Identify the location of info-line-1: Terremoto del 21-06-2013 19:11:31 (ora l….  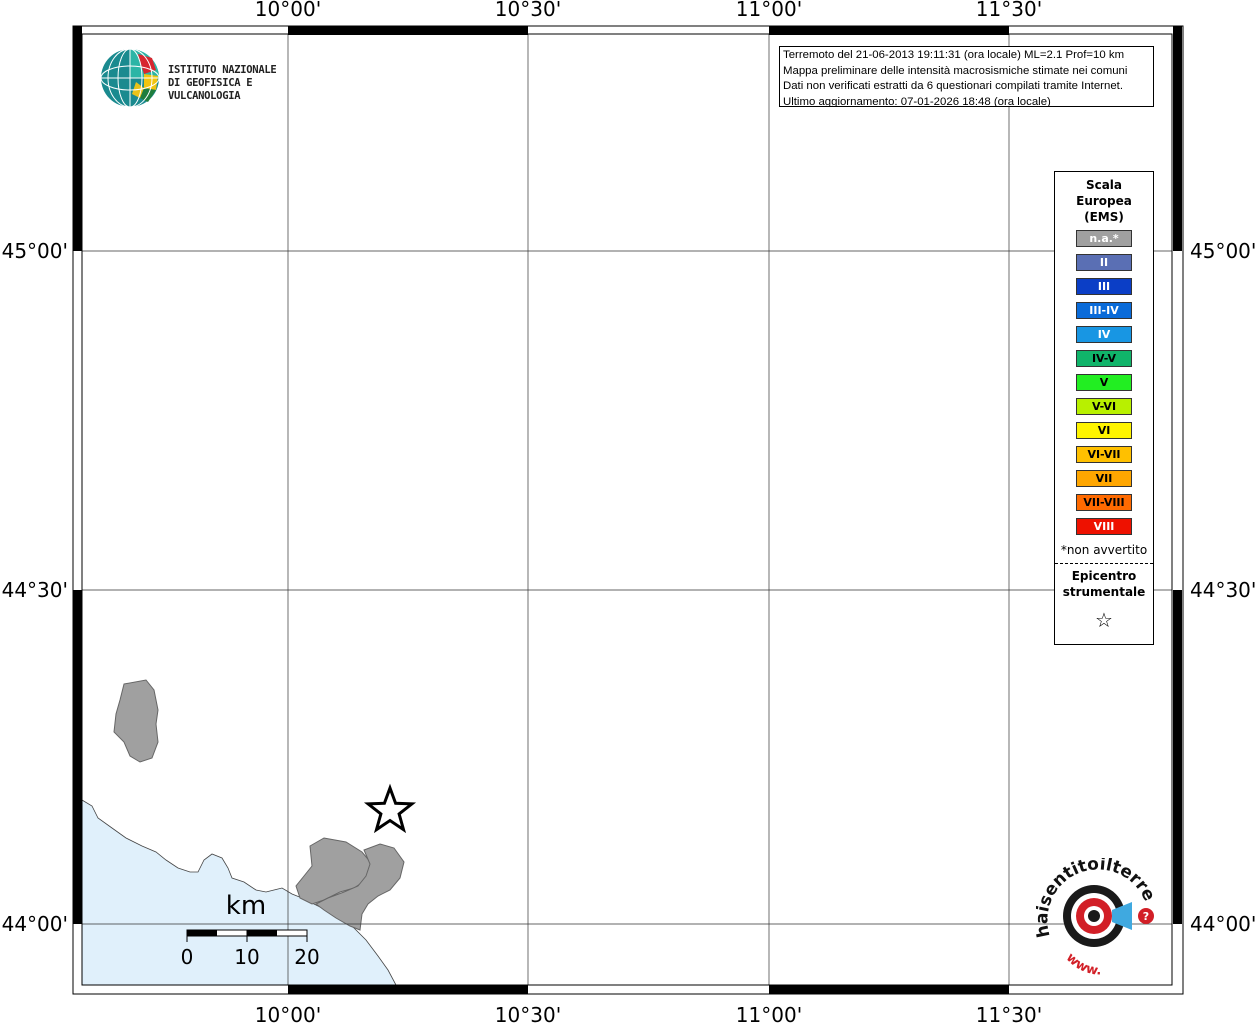
(954, 55).